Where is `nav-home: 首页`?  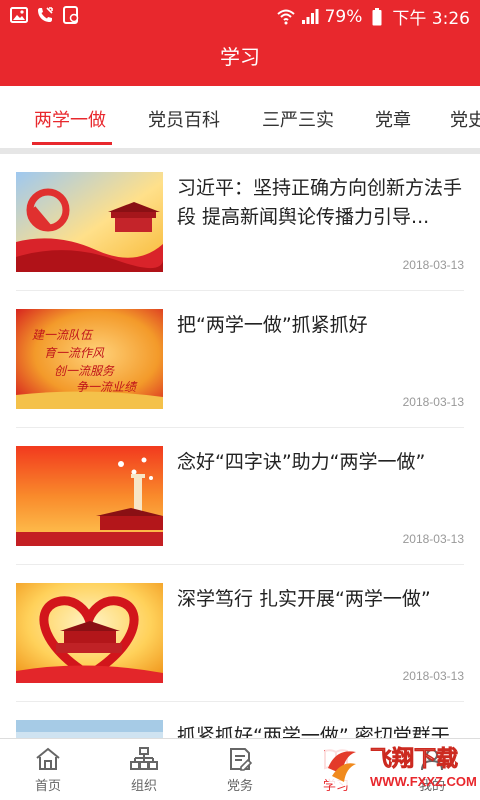
nav-home: 首页 is located at coordinates (48, 770).